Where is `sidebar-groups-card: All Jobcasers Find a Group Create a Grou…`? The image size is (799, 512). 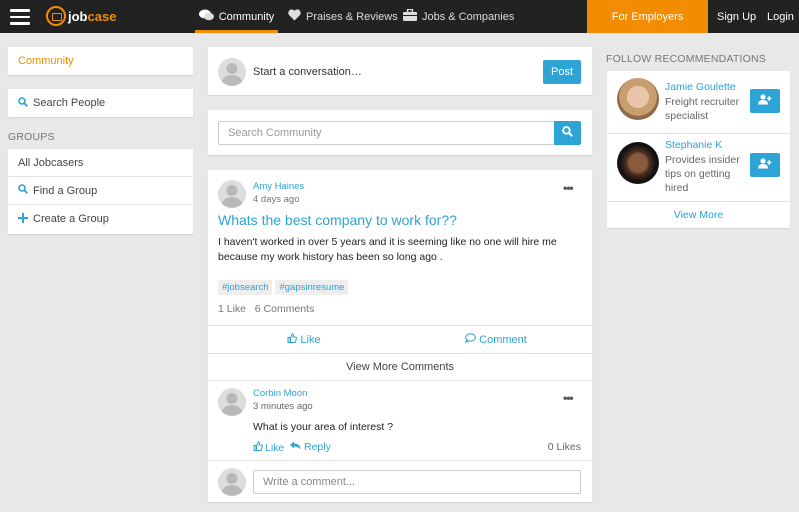
sidebar-groups-card: All Jobcasers Find a Group Create a Grou… is located at coordinates (100, 191).